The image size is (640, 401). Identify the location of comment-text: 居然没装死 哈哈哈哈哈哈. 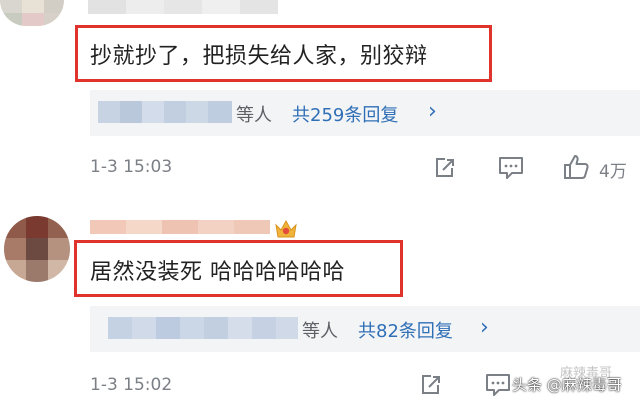
(217, 272).